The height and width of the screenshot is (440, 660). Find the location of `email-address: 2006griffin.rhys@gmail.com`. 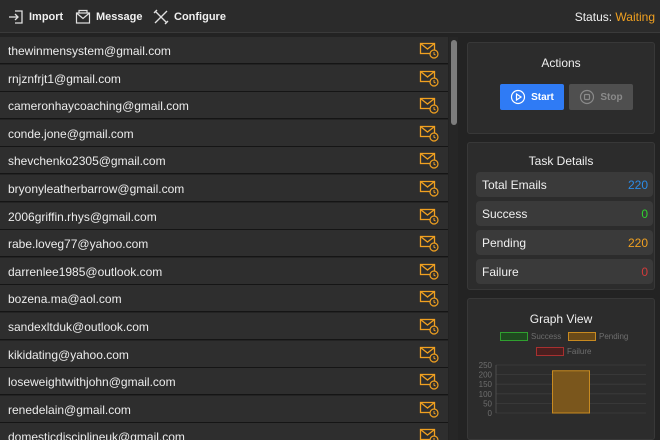

email-address: 2006griffin.rhys@gmail.com is located at coordinates (82, 216).